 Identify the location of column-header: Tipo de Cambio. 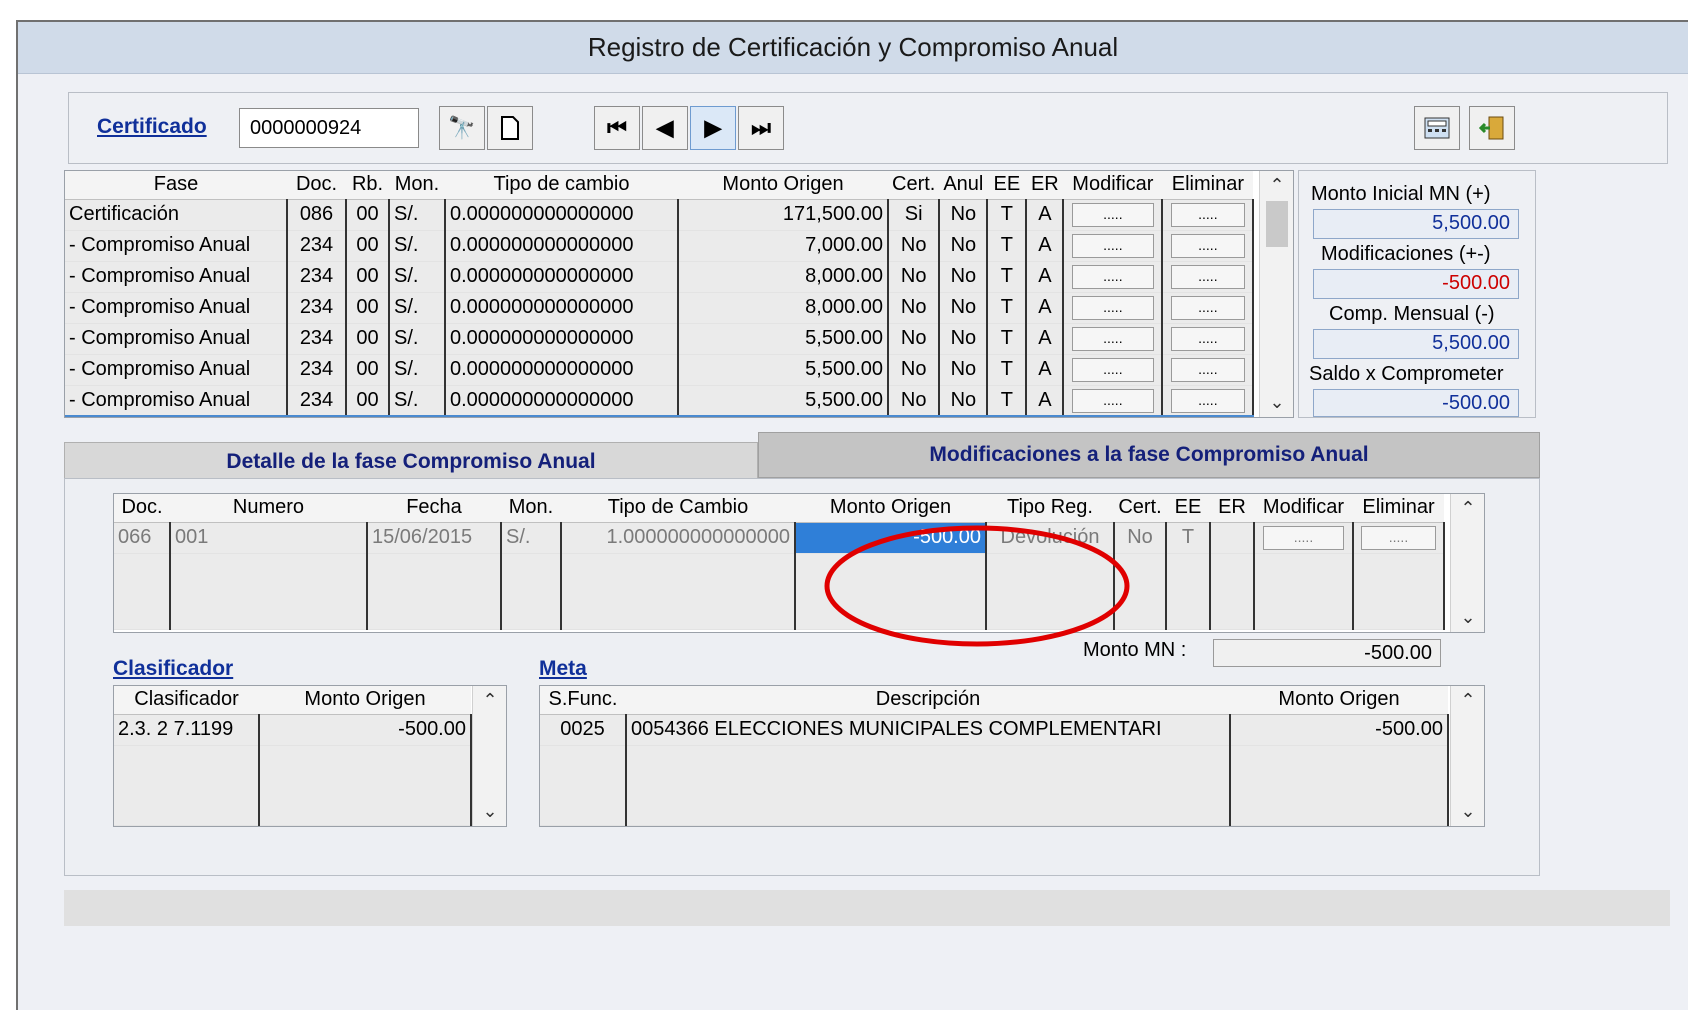
(678, 508).